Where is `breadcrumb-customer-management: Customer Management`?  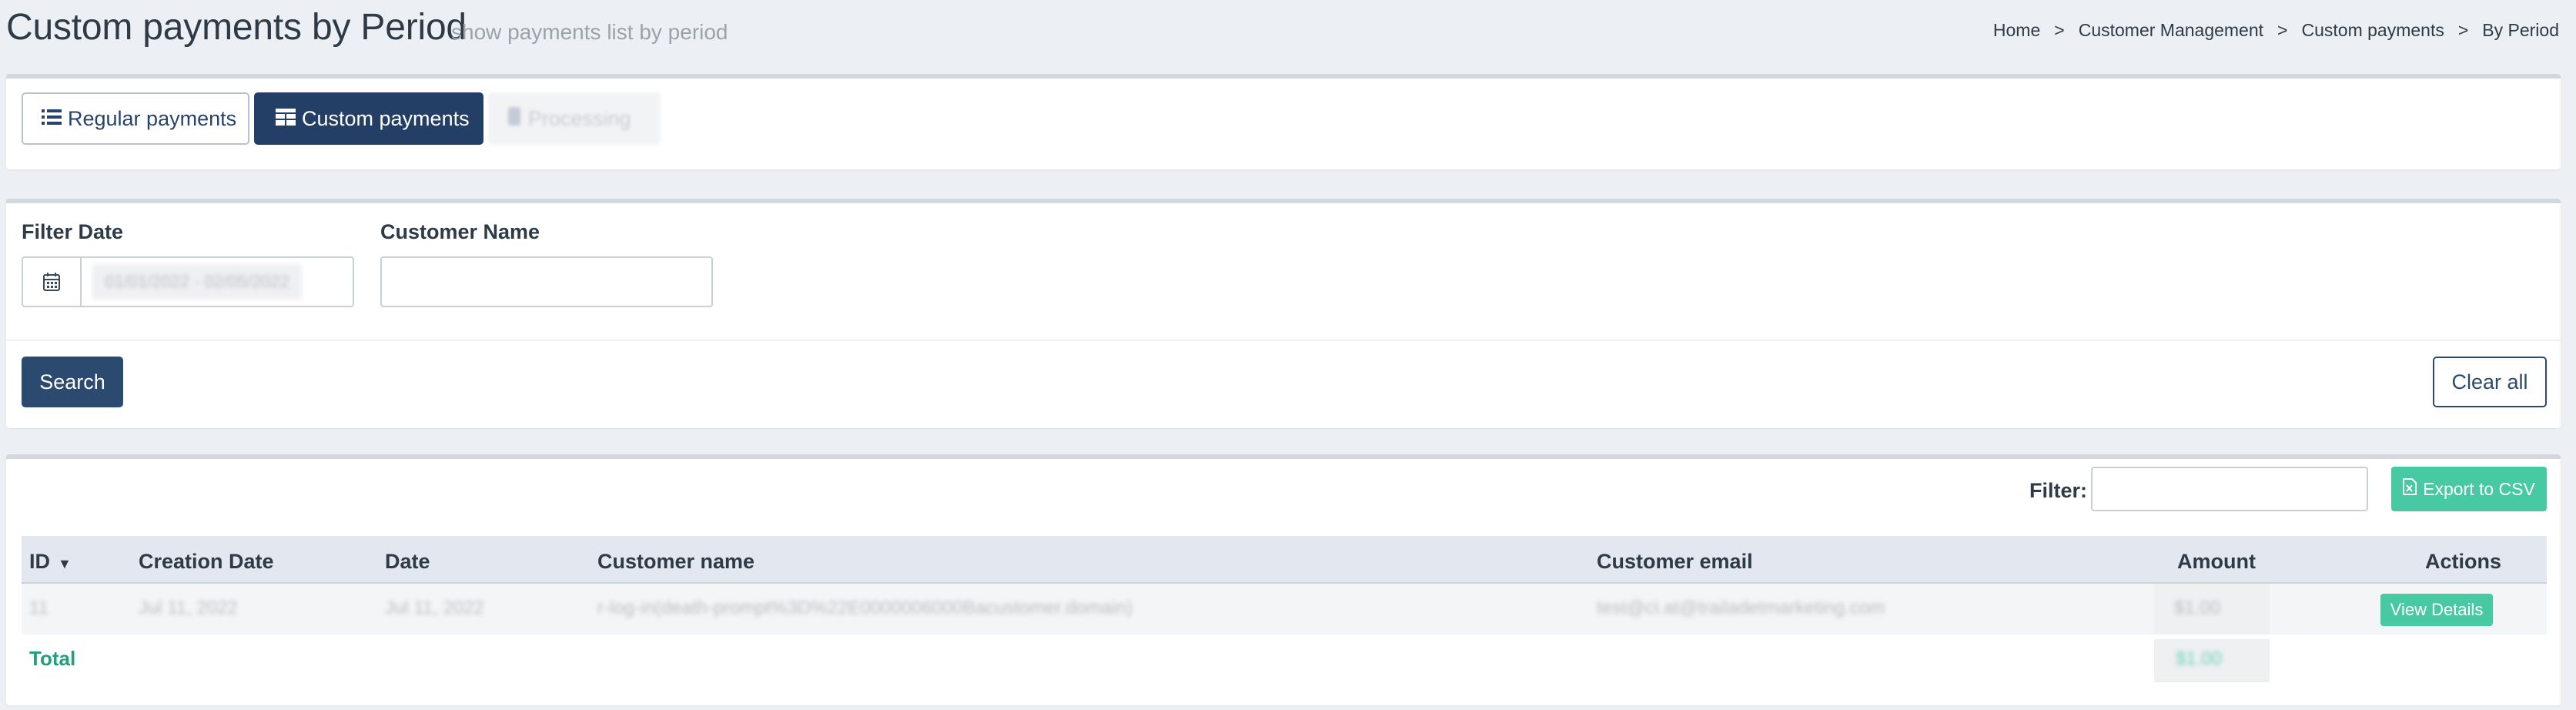
breadcrumb-customer-management: Customer Management is located at coordinates (2171, 30).